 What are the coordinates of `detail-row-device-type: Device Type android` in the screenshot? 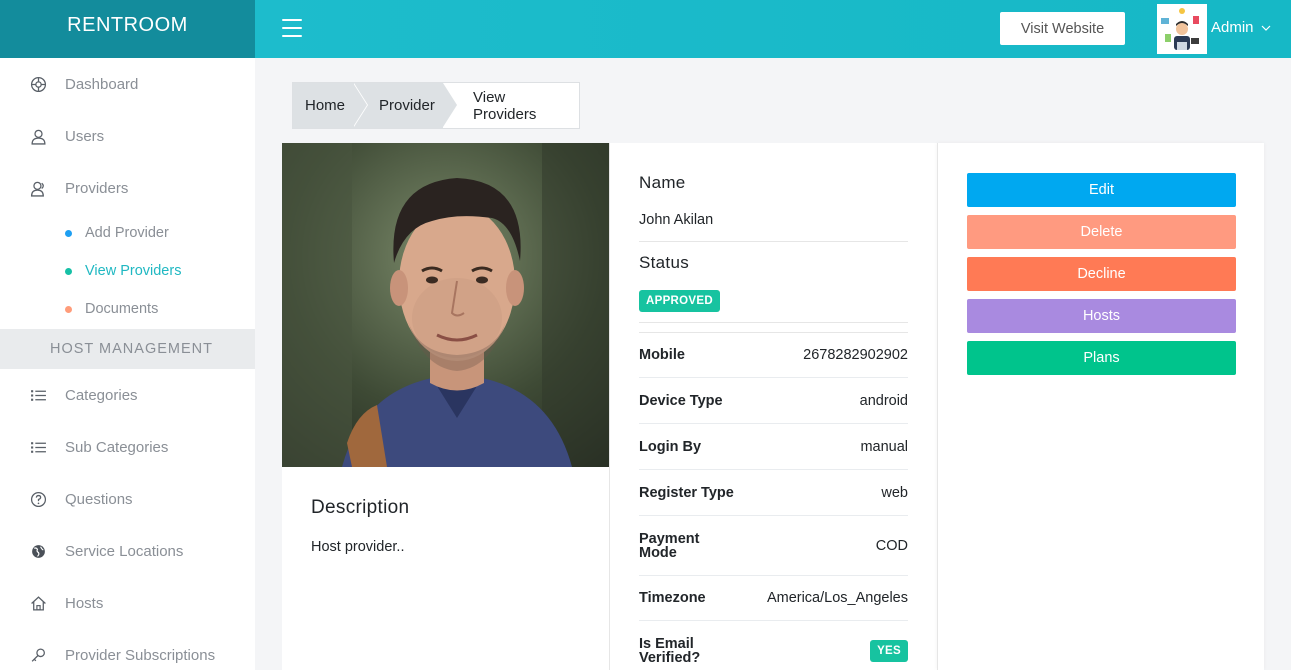 It's located at (773, 401).